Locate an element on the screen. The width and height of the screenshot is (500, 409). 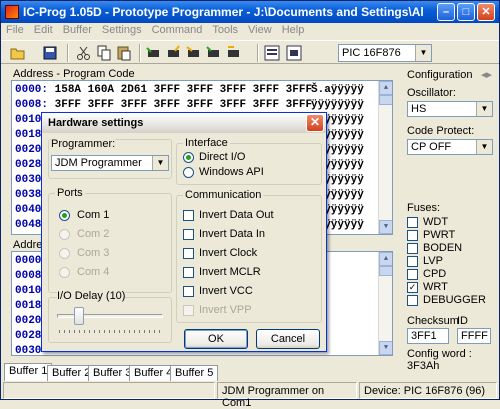
ok-button: OK is located at coordinates (216, 339).